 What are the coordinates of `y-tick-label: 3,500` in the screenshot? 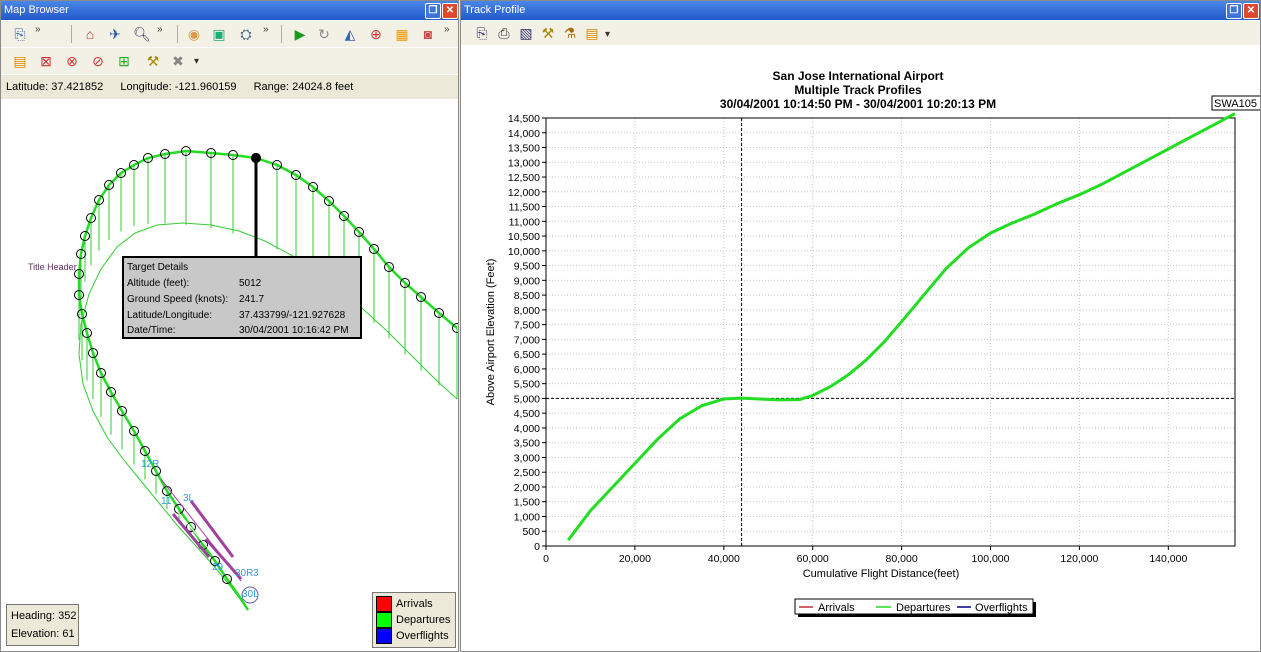 It's located at (527, 444).